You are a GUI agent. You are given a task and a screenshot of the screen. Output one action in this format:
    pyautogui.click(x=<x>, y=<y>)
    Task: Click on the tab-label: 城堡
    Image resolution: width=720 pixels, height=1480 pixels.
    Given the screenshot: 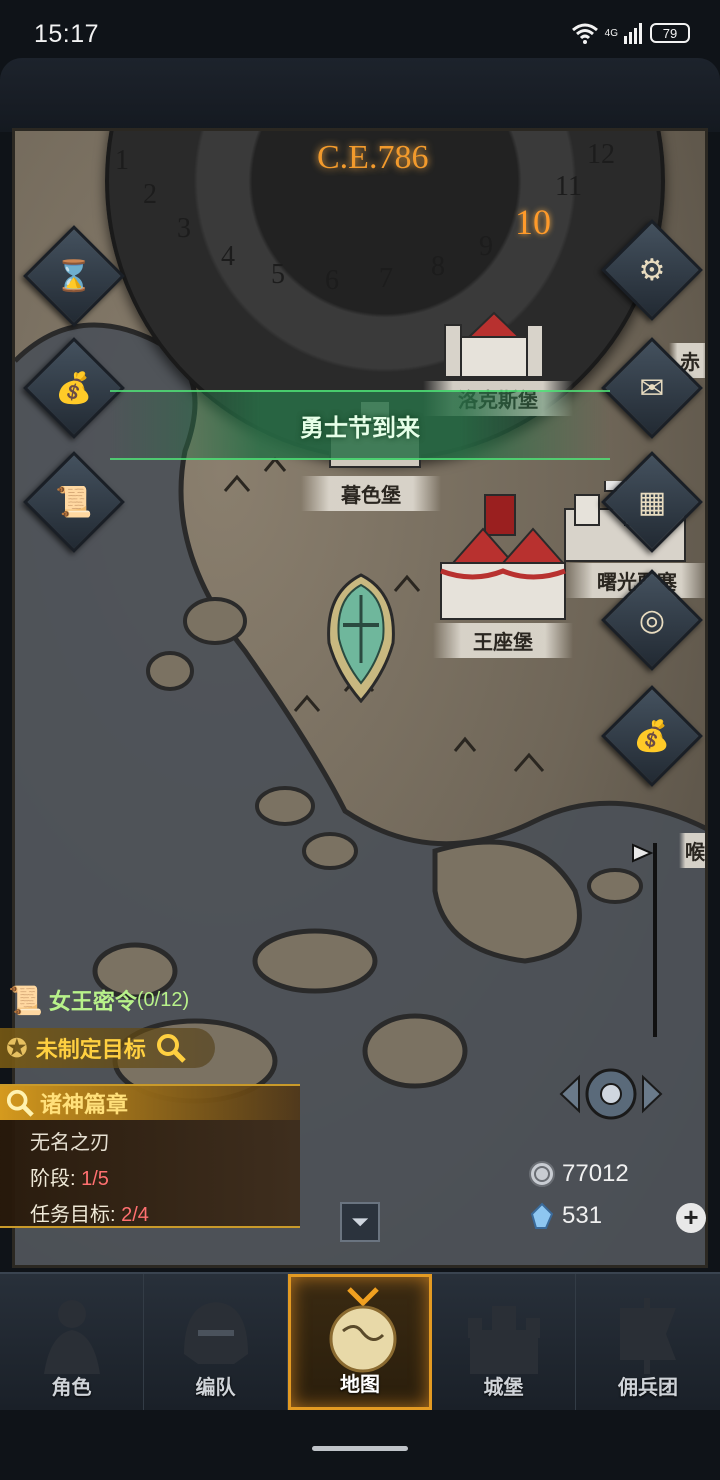 What is the action you would take?
    pyautogui.click(x=503, y=1388)
    